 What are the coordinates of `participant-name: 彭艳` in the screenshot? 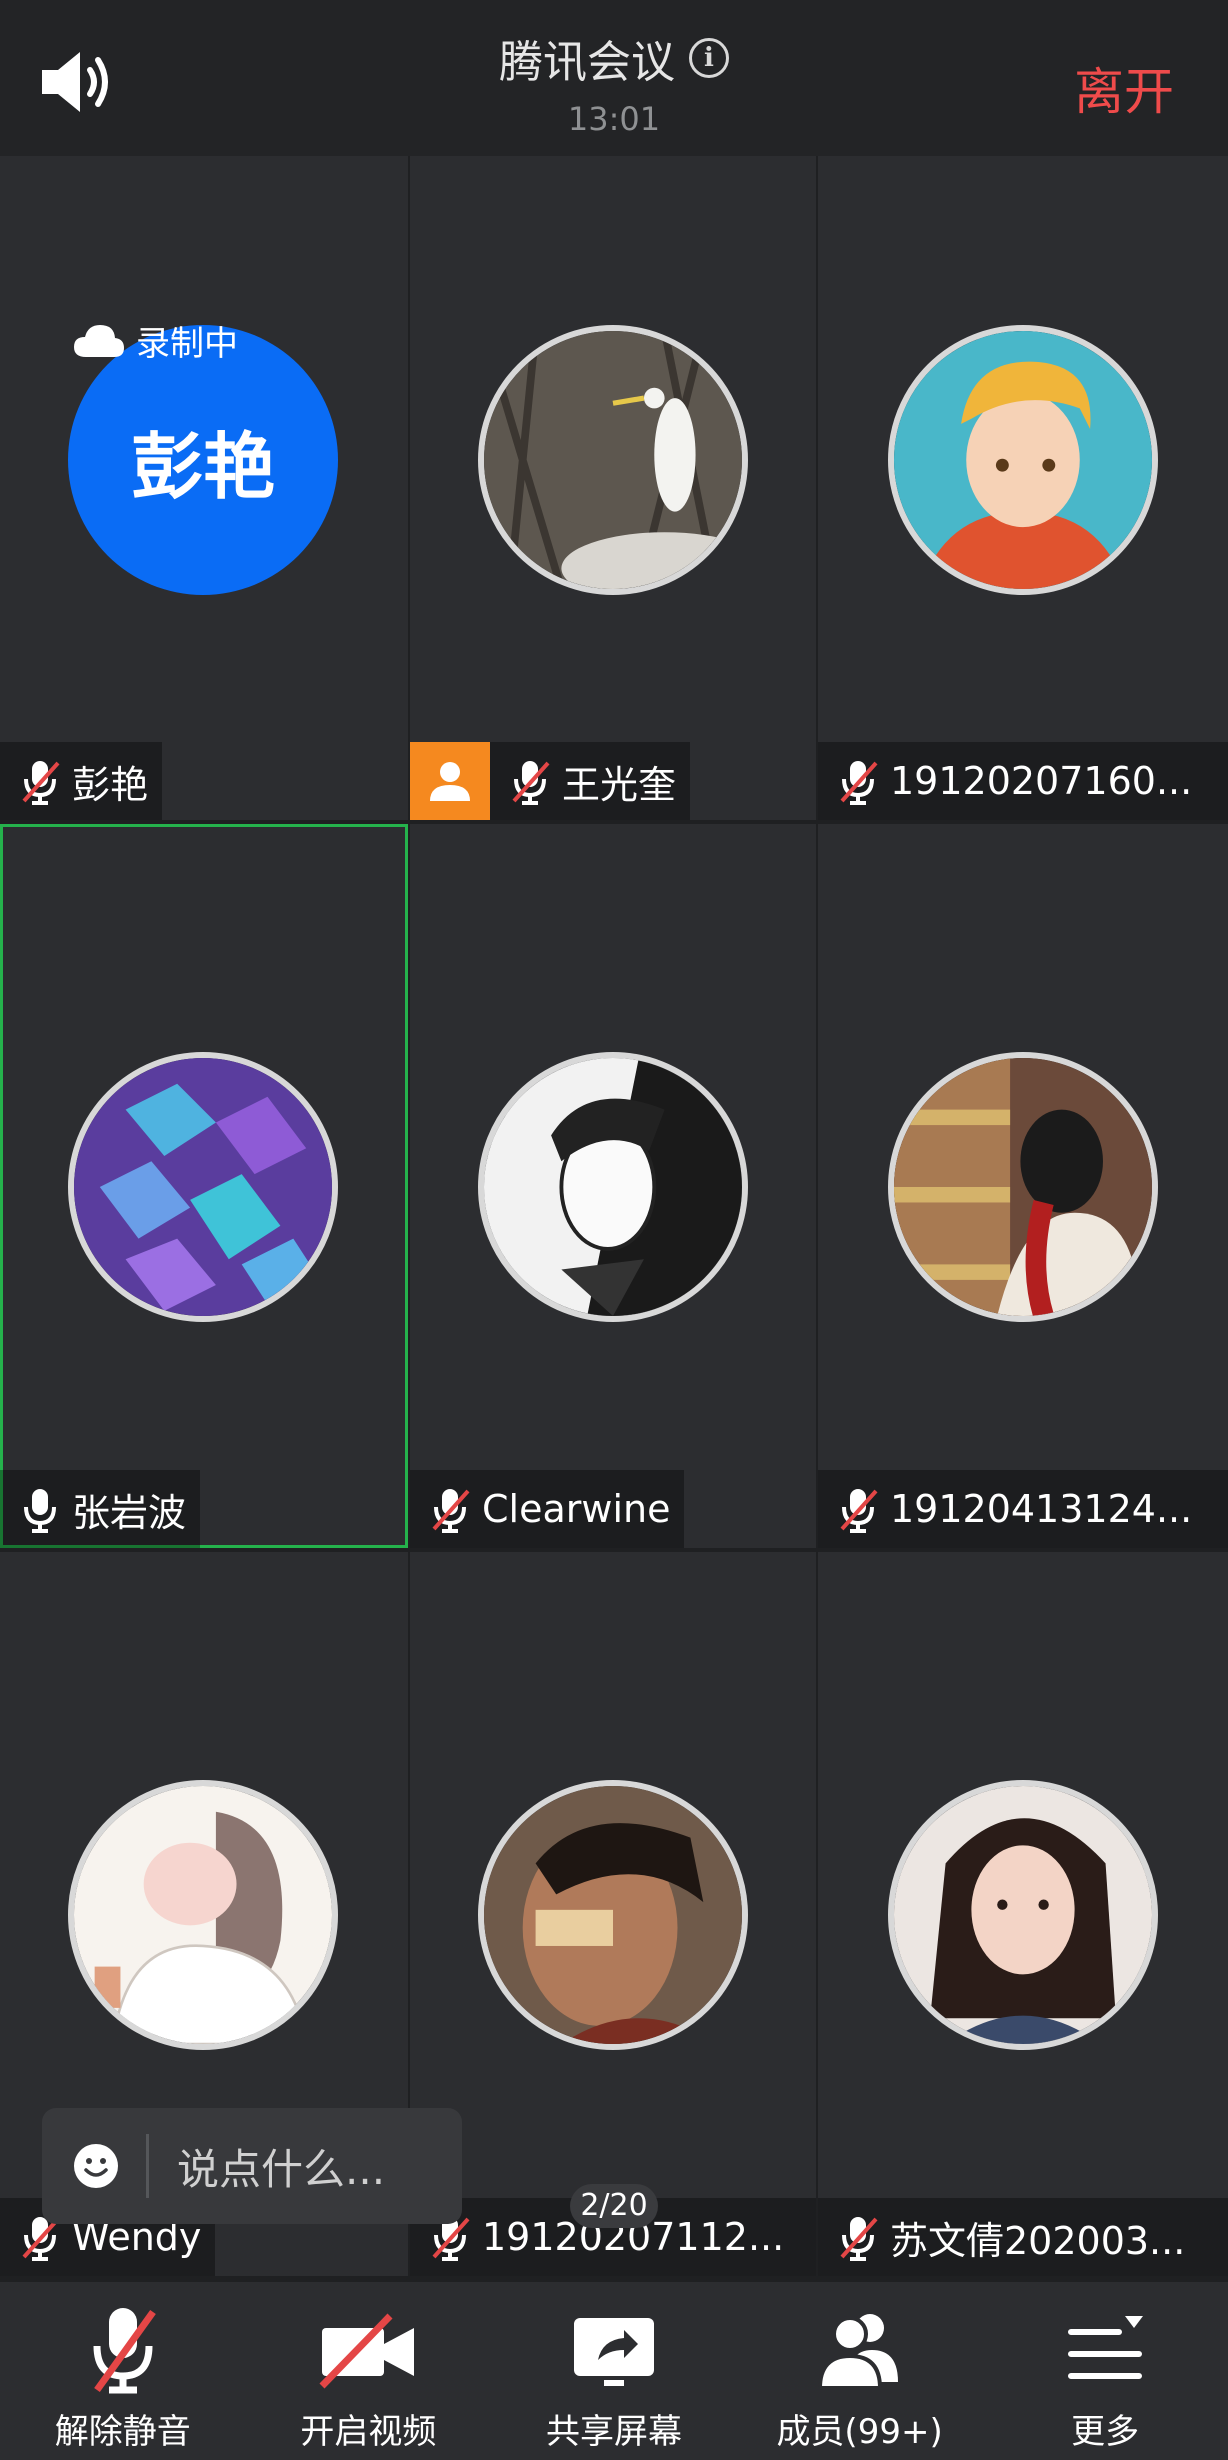 It's located at (110, 784).